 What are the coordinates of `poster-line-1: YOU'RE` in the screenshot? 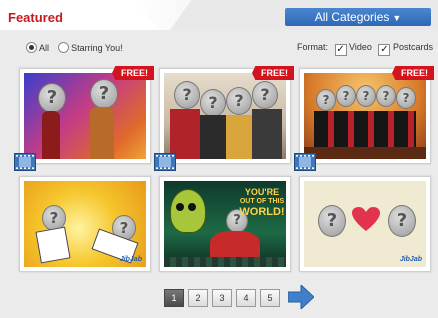 It's located at (262, 192).